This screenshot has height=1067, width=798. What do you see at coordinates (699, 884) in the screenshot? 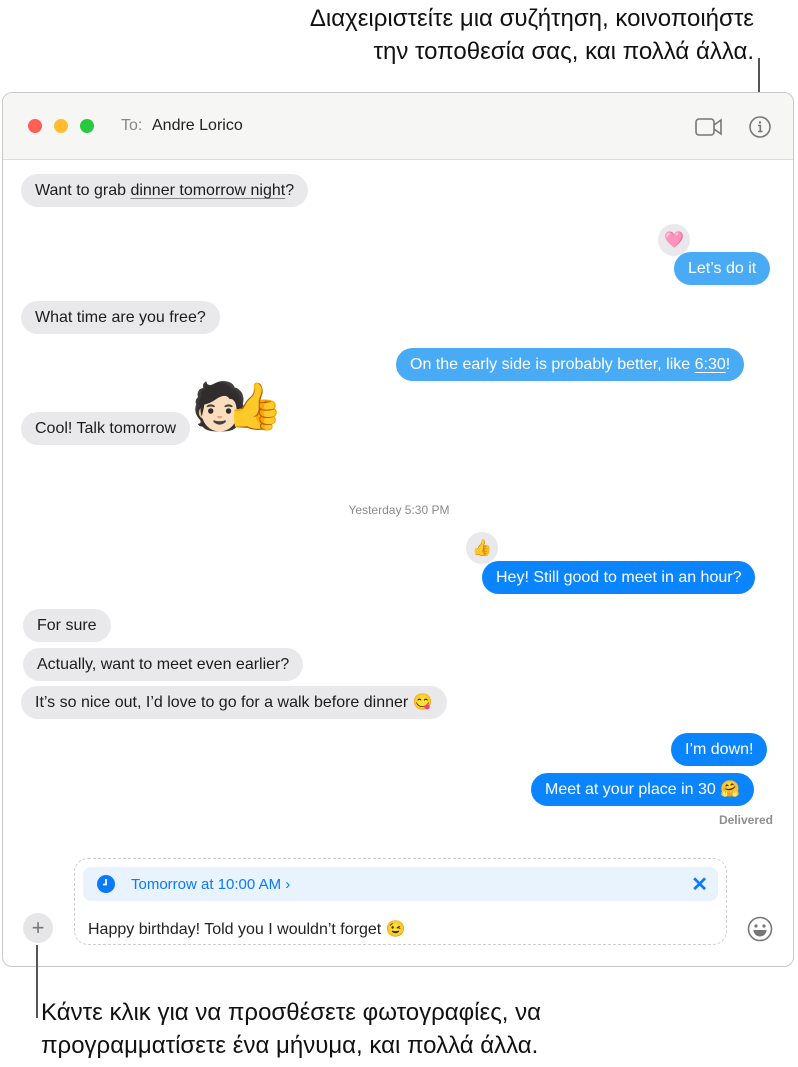
I see `cancel-schedule-icon: ✕` at bounding box center [699, 884].